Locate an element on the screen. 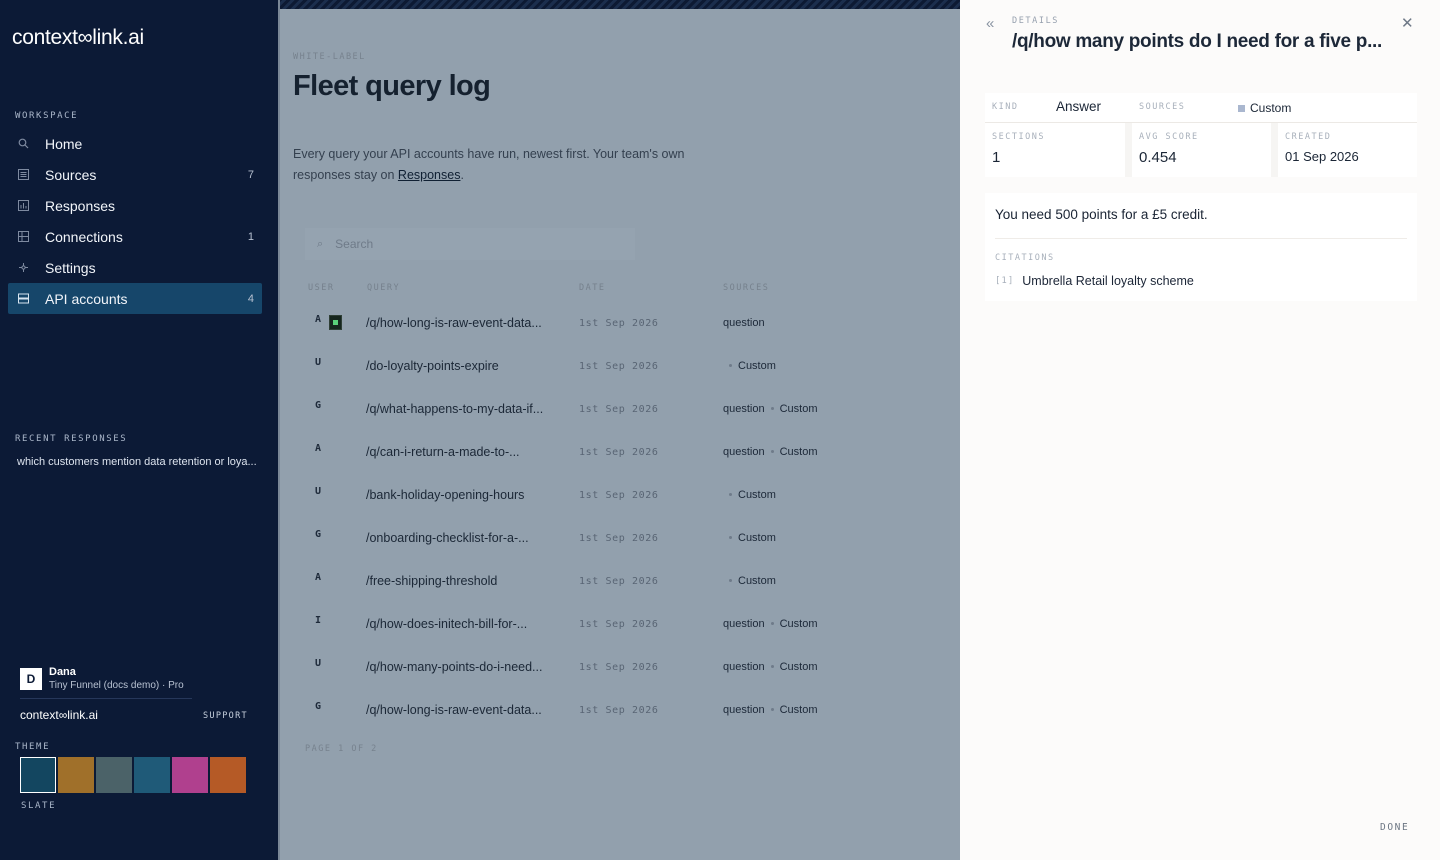  theme-name: SLATE is located at coordinates (39, 806).